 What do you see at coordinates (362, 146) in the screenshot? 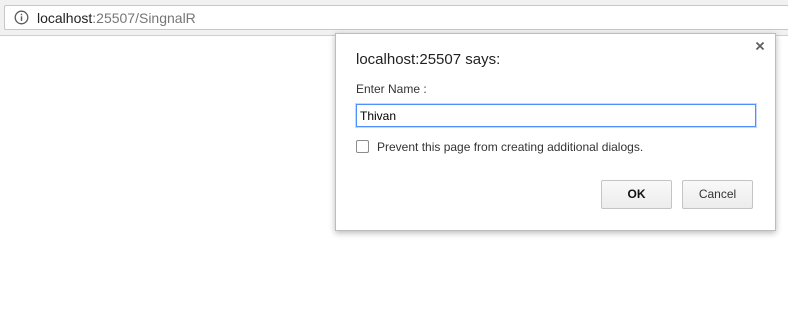
I see `prevent-dialogs-checkbox` at bounding box center [362, 146].